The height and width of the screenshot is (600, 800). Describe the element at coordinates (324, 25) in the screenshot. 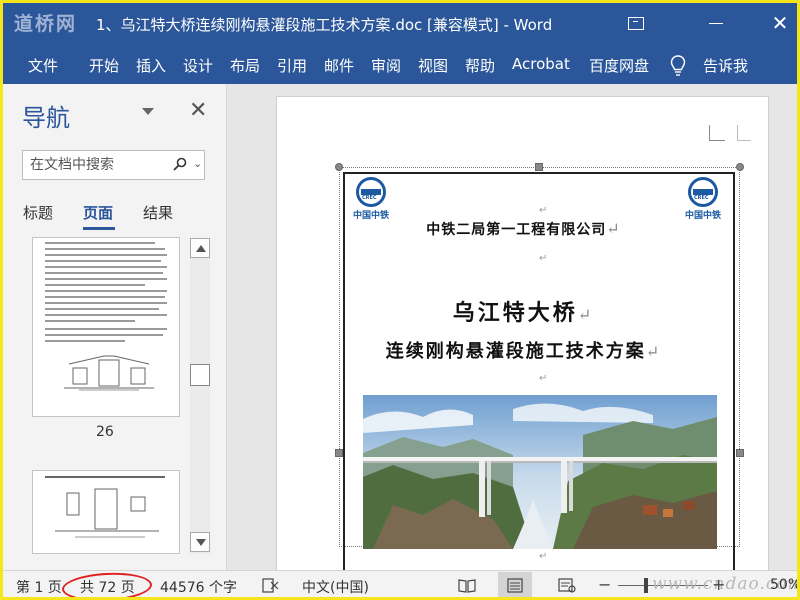

I see `window-title: 1、乌江特大桥连续刚构悬灌段施工技术方案.doc [兼容模式] - Word` at that location.